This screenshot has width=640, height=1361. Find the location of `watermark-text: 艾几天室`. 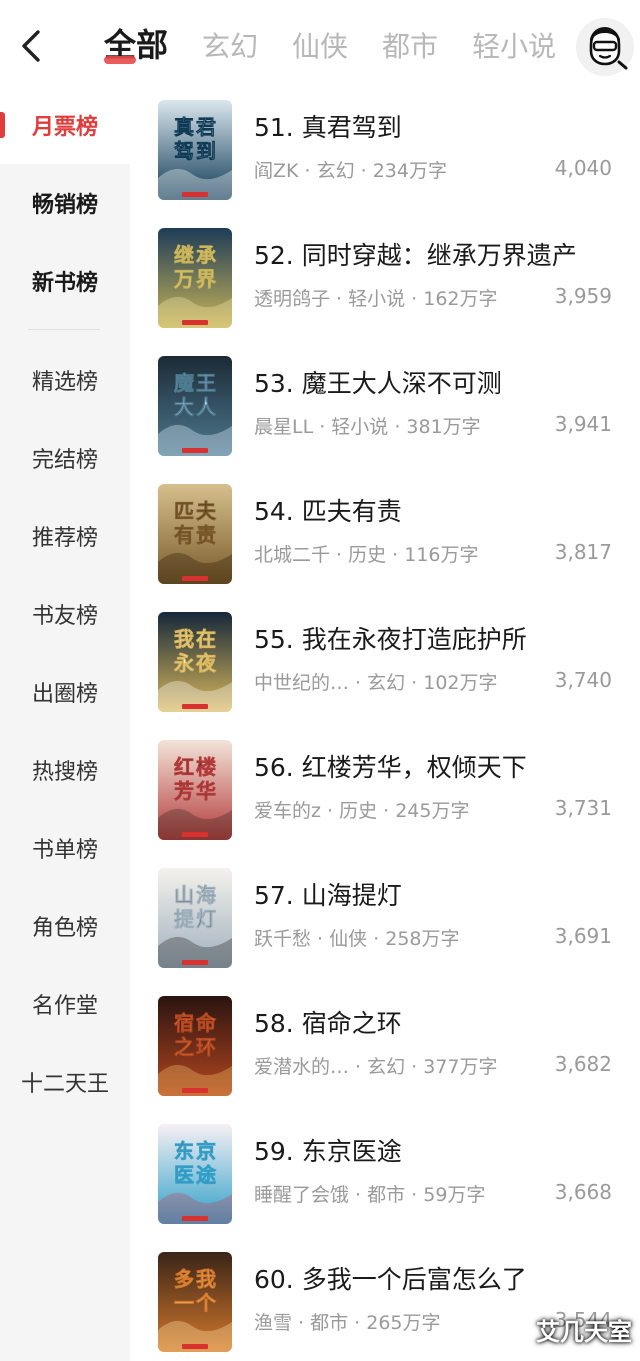

watermark-text: 艾几天室 is located at coordinates (584, 1332).